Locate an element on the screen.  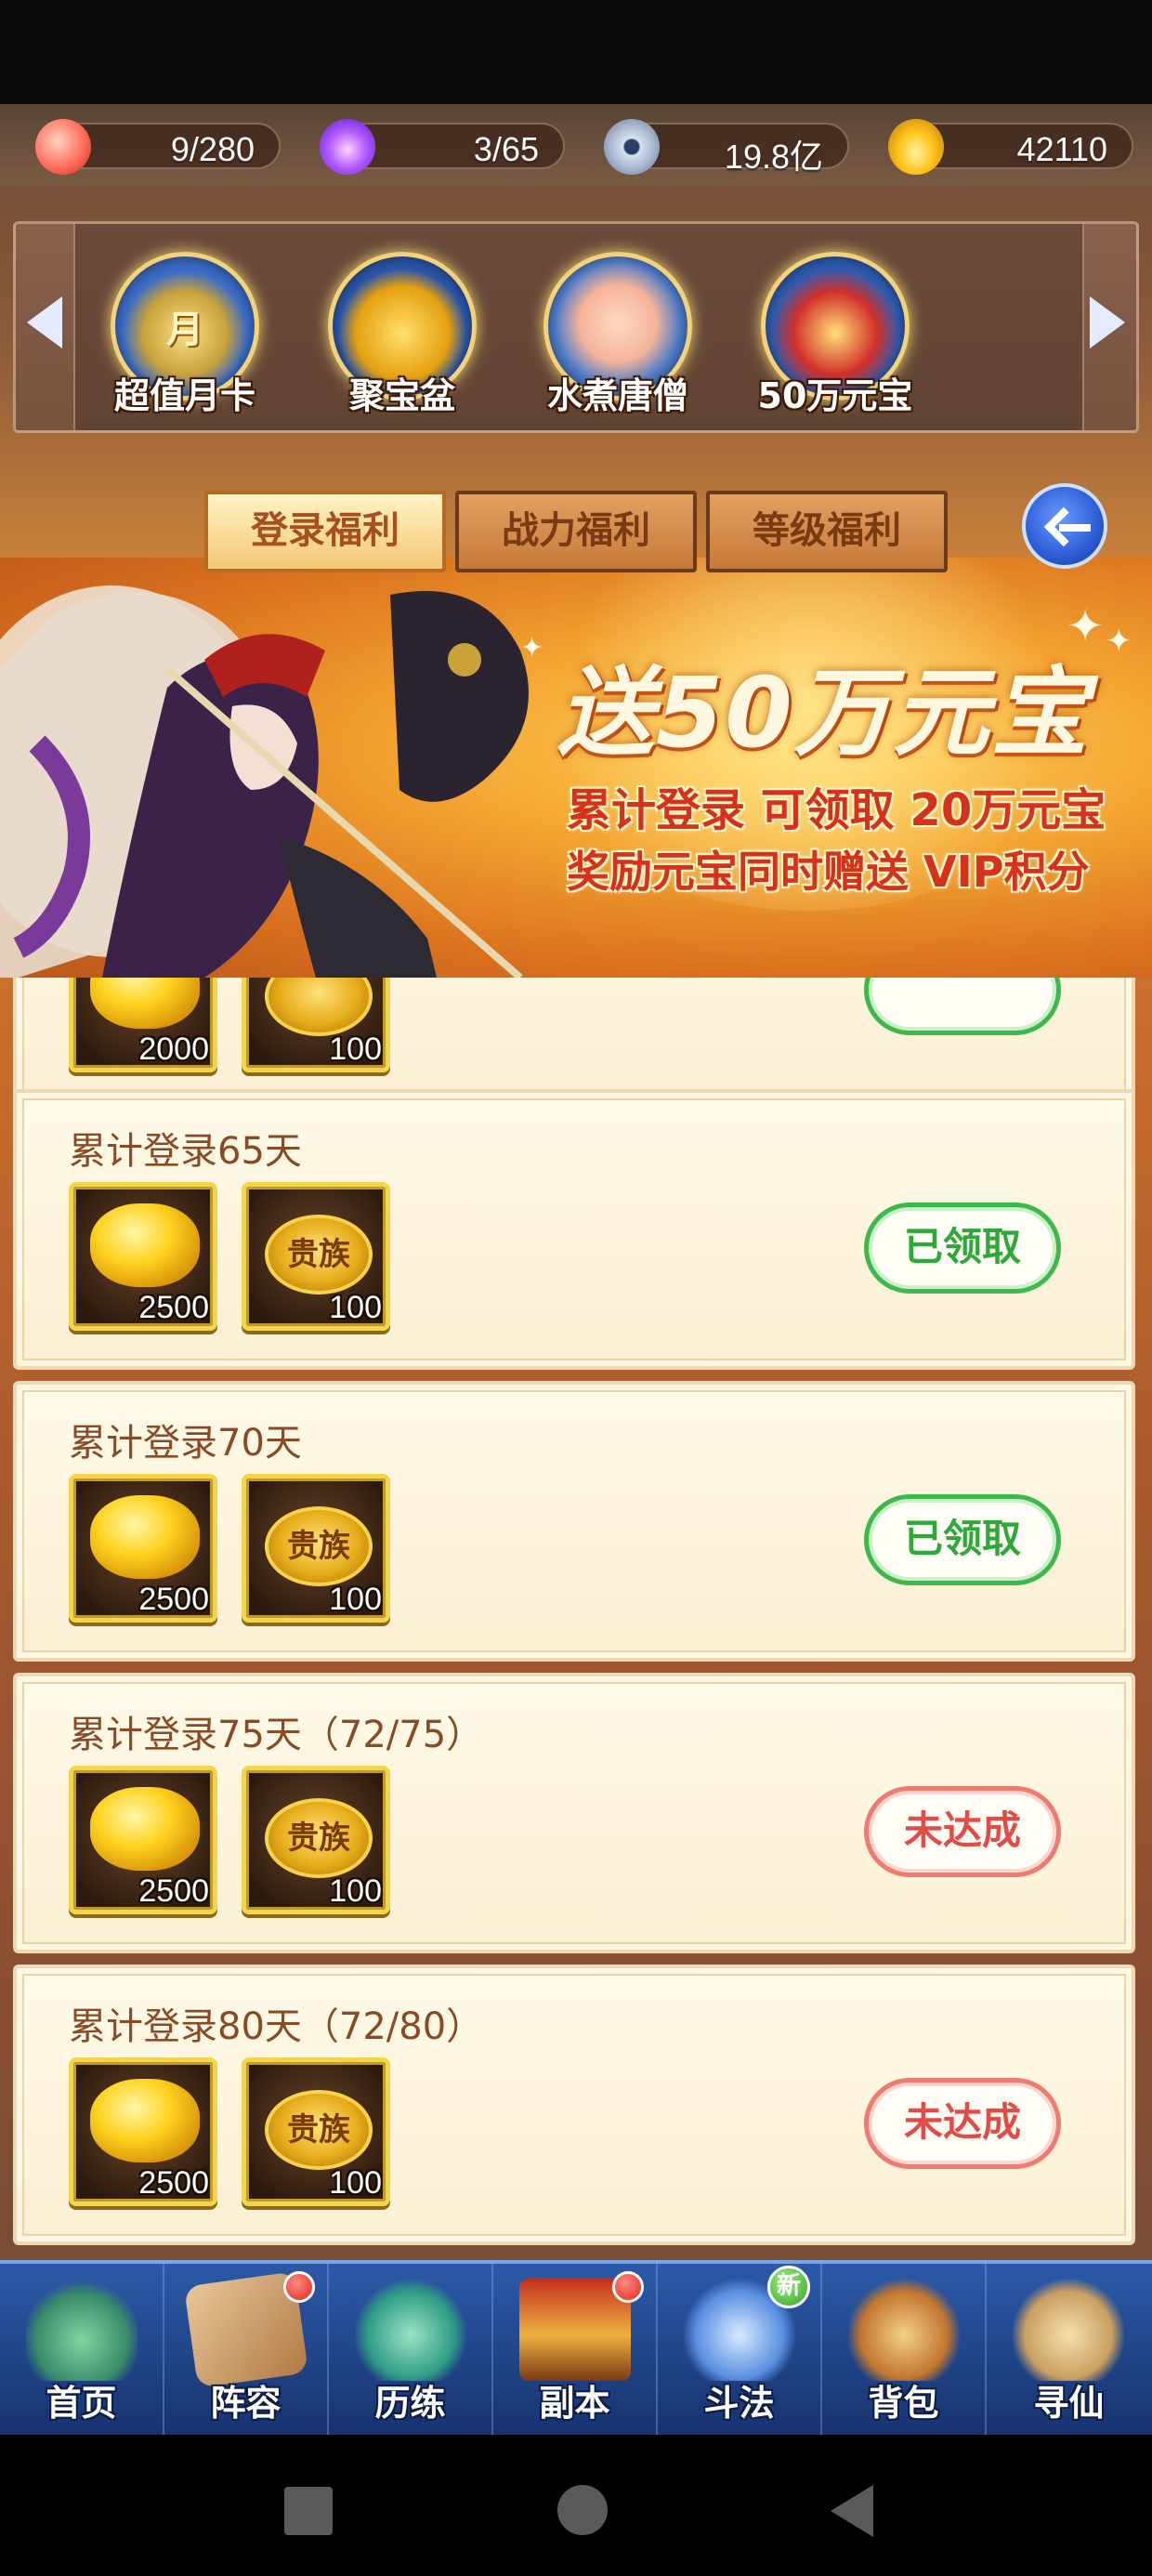
status-bar is located at coordinates (576, 52).